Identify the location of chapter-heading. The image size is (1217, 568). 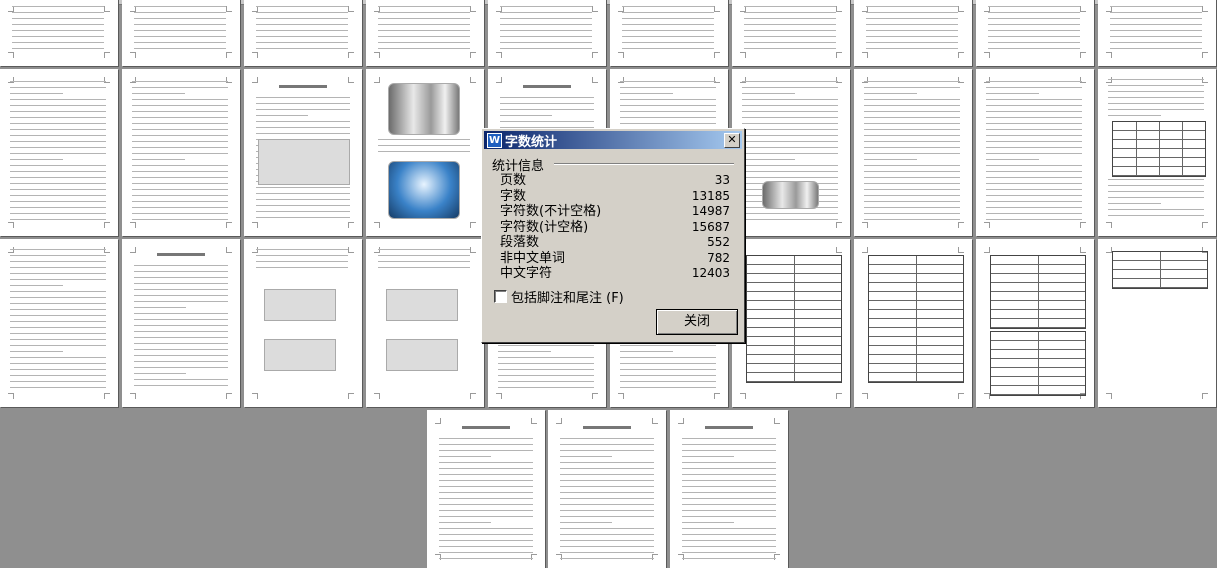
(607, 427).